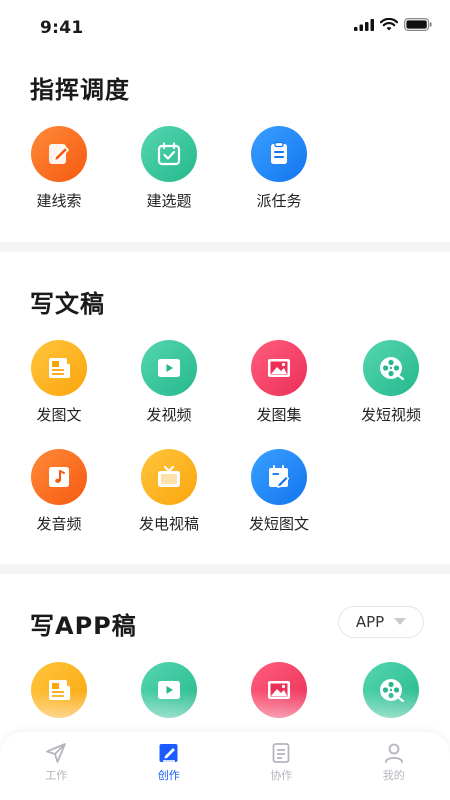 This screenshot has height=800, width=450. What do you see at coordinates (59, 201) in the screenshot?
I see `create-clue-label: 建线索` at bounding box center [59, 201].